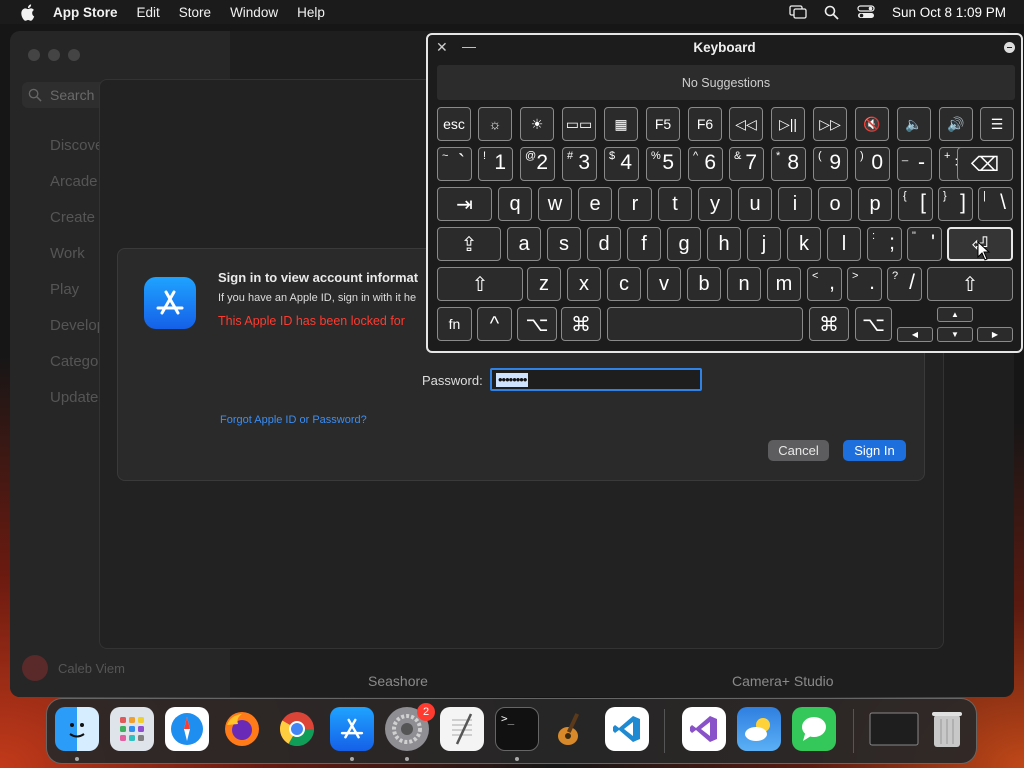  Describe the element at coordinates (311, 12) in the screenshot. I see `menu-help: Help` at that location.